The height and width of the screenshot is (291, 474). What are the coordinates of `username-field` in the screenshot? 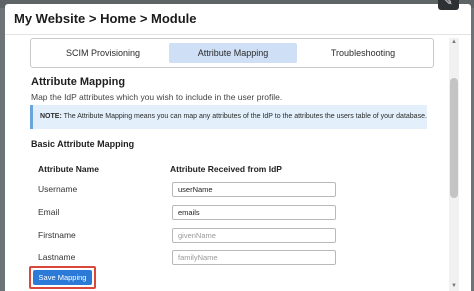 It's located at (254, 189).